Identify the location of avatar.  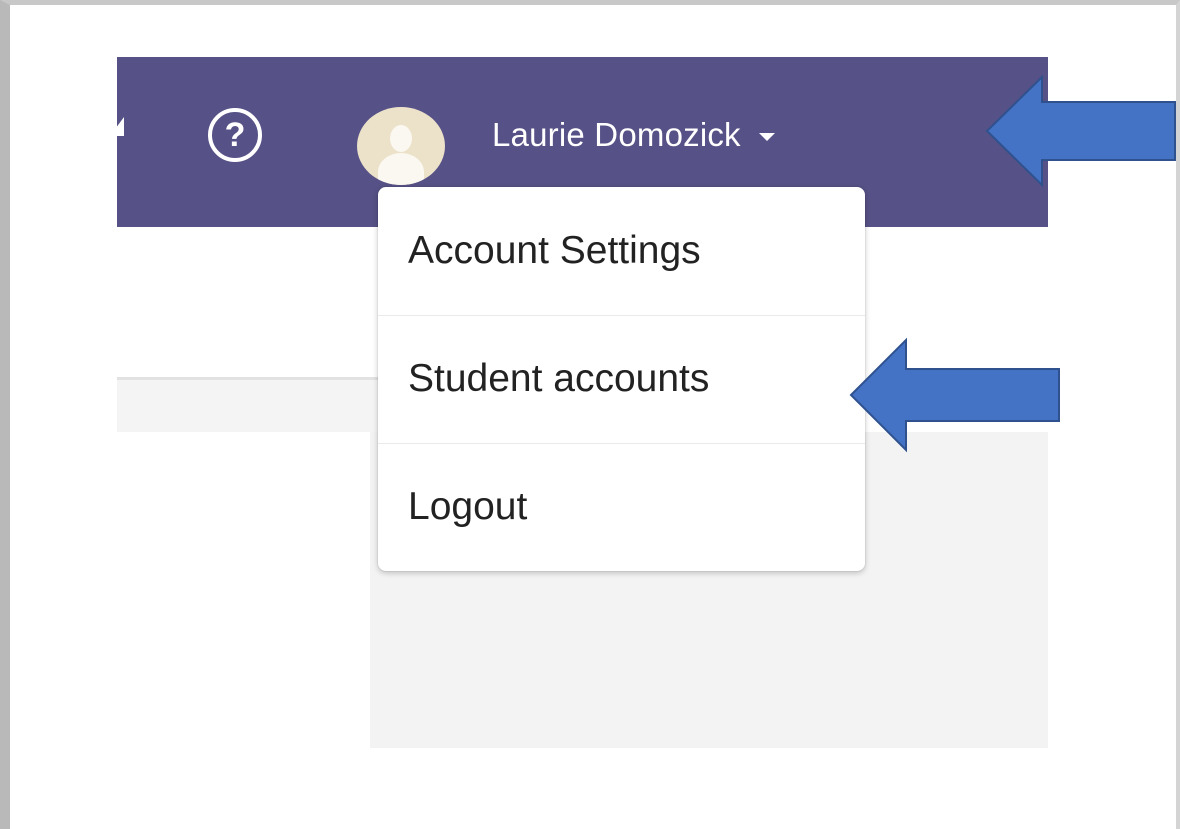
(401, 146).